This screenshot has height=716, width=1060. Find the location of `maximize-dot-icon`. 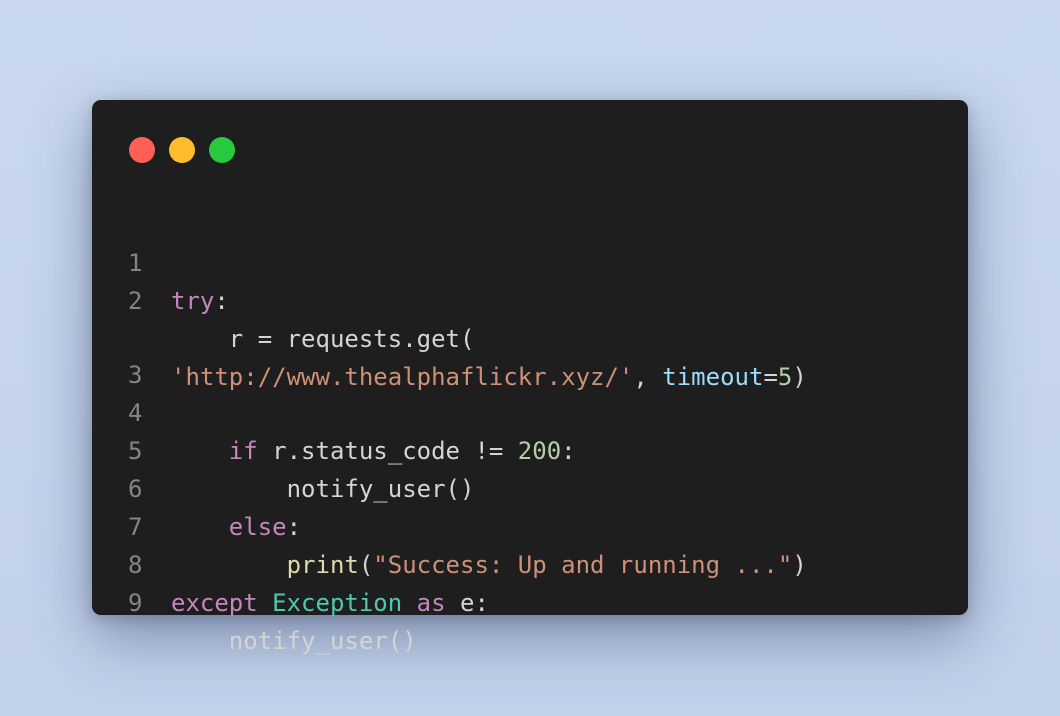

maximize-dot-icon is located at coordinates (222, 150).